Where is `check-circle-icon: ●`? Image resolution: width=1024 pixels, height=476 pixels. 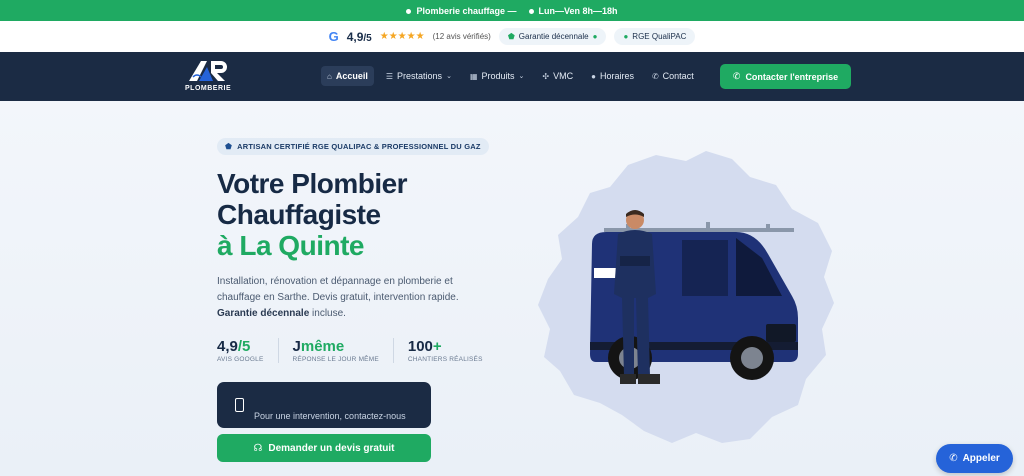 check-circle-icon: ● is located at coordinates (595, 36).